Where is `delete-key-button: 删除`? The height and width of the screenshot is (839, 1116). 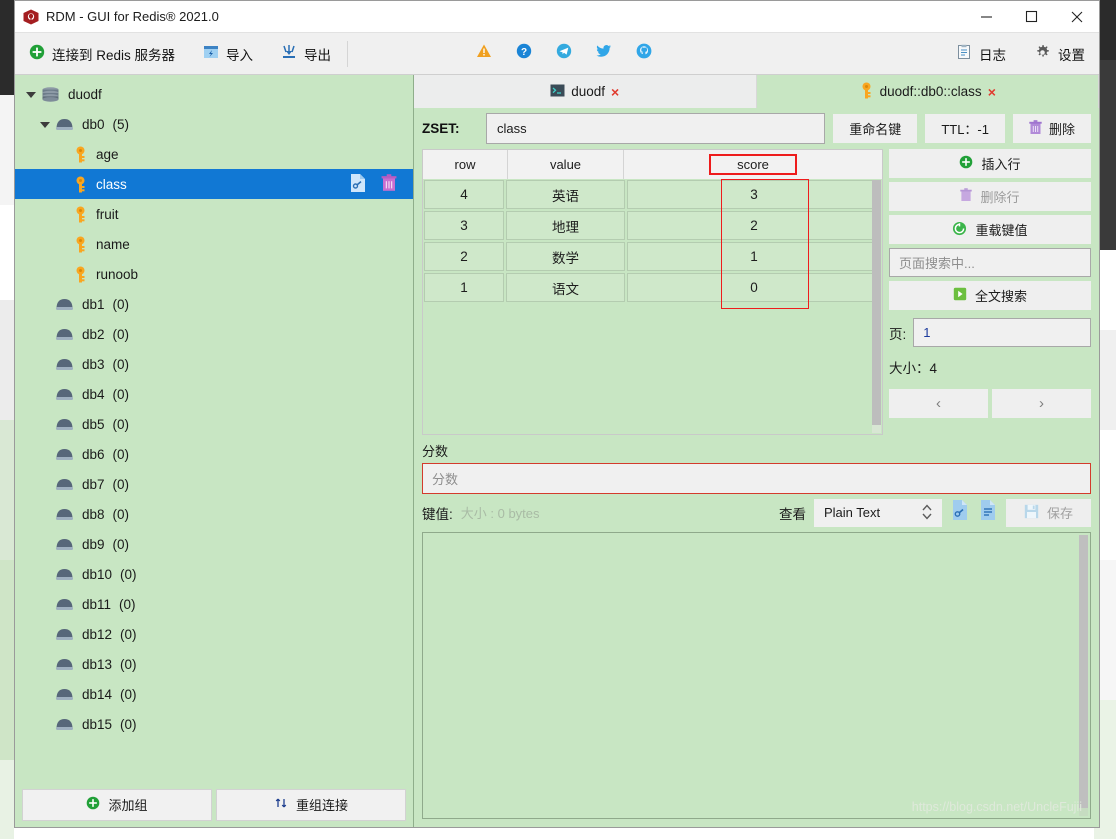
delete-key-button: 删除 is located at coordinates (1051, 128).